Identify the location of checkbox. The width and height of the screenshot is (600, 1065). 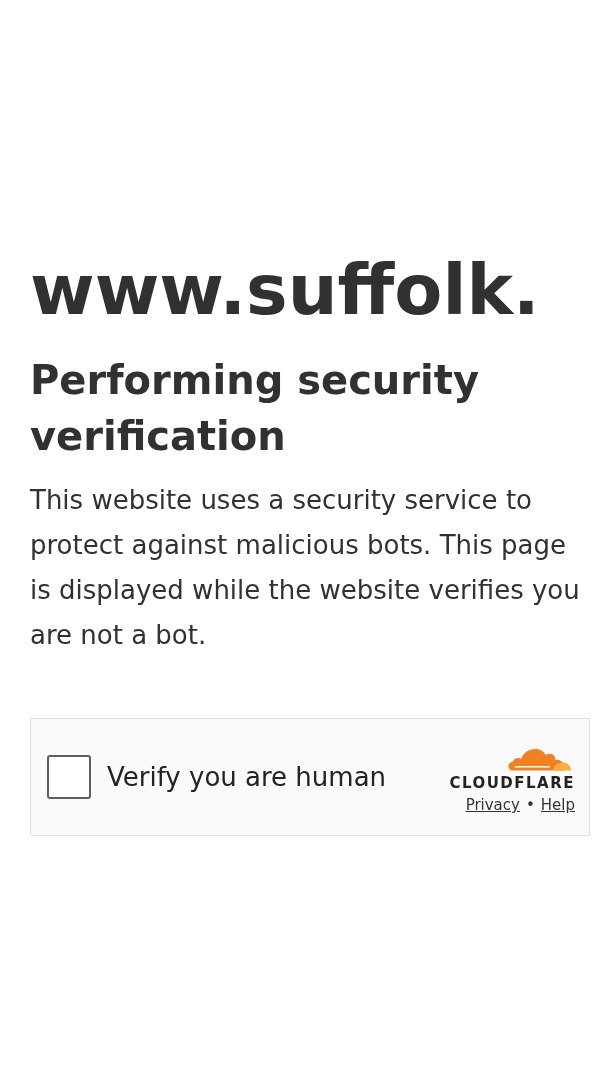
(69, 777).